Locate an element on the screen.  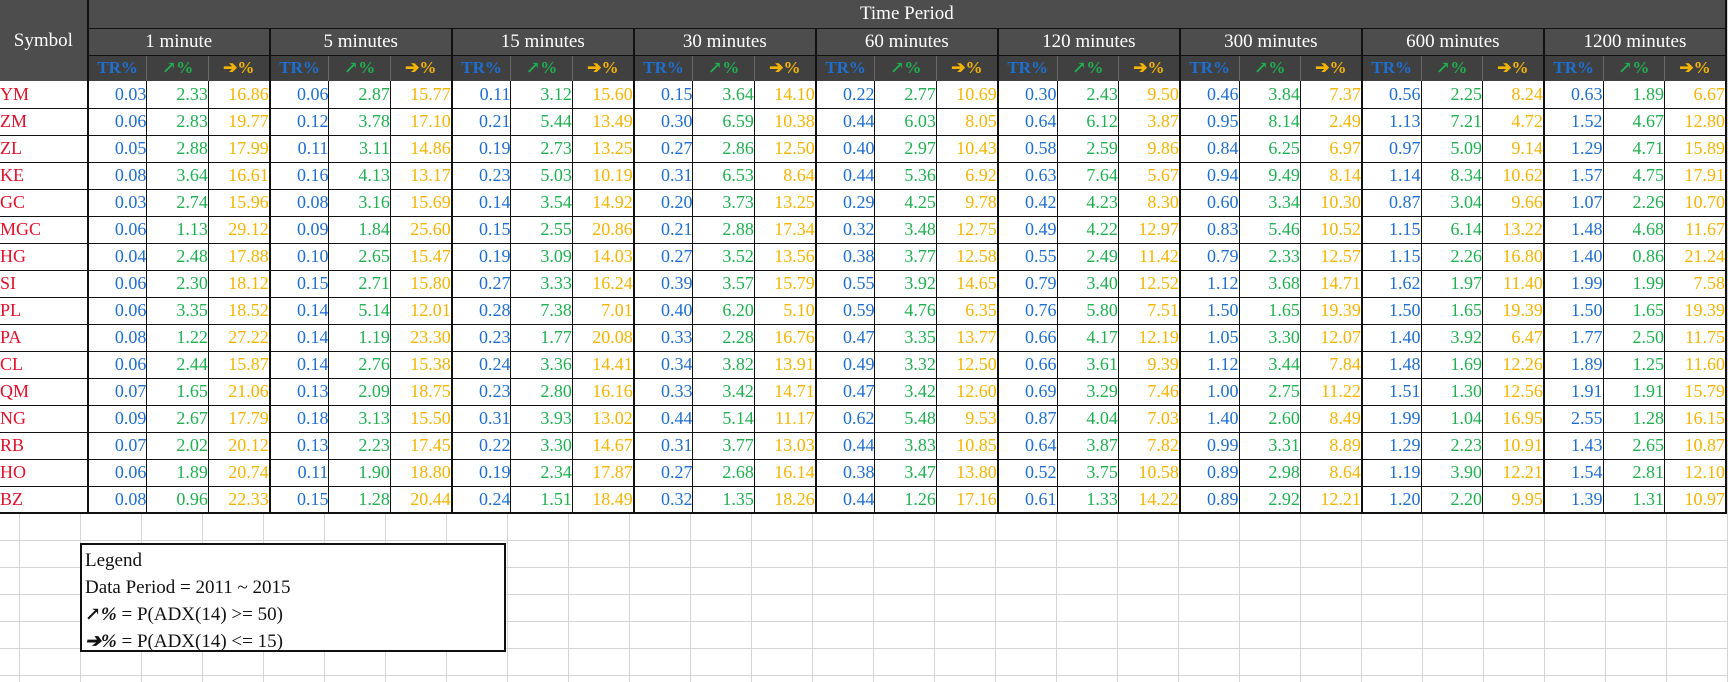
trend-up-percent-cell: 1.25 is located at coordinates (1633, 365).